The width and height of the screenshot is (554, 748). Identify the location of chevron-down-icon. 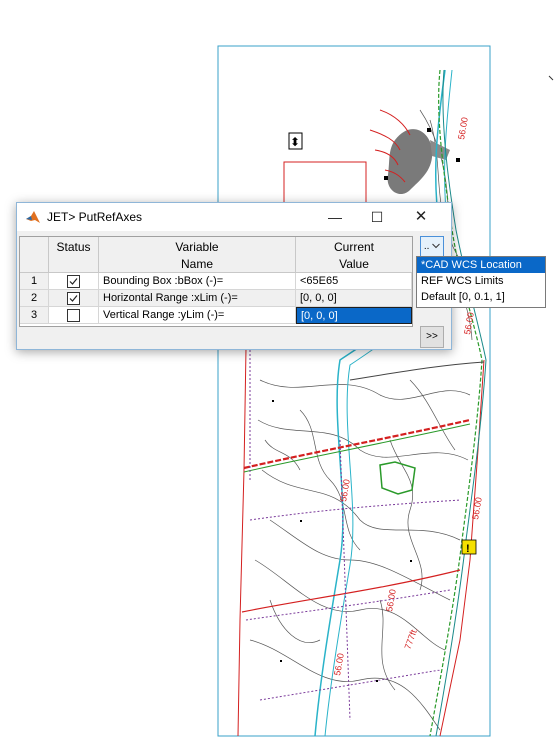
(436, 246).